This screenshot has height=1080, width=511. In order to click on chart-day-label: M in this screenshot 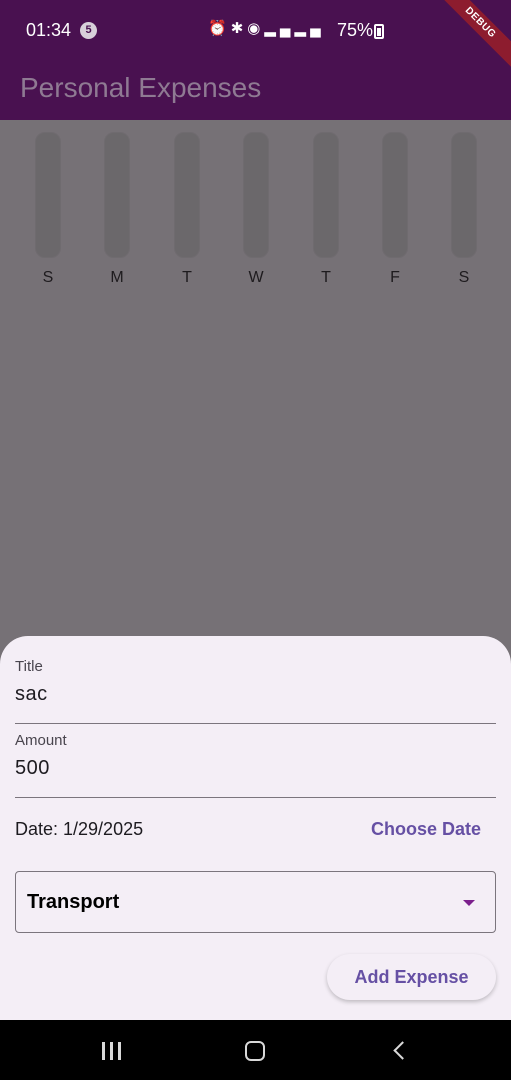, I will do `click(117, 277)`.